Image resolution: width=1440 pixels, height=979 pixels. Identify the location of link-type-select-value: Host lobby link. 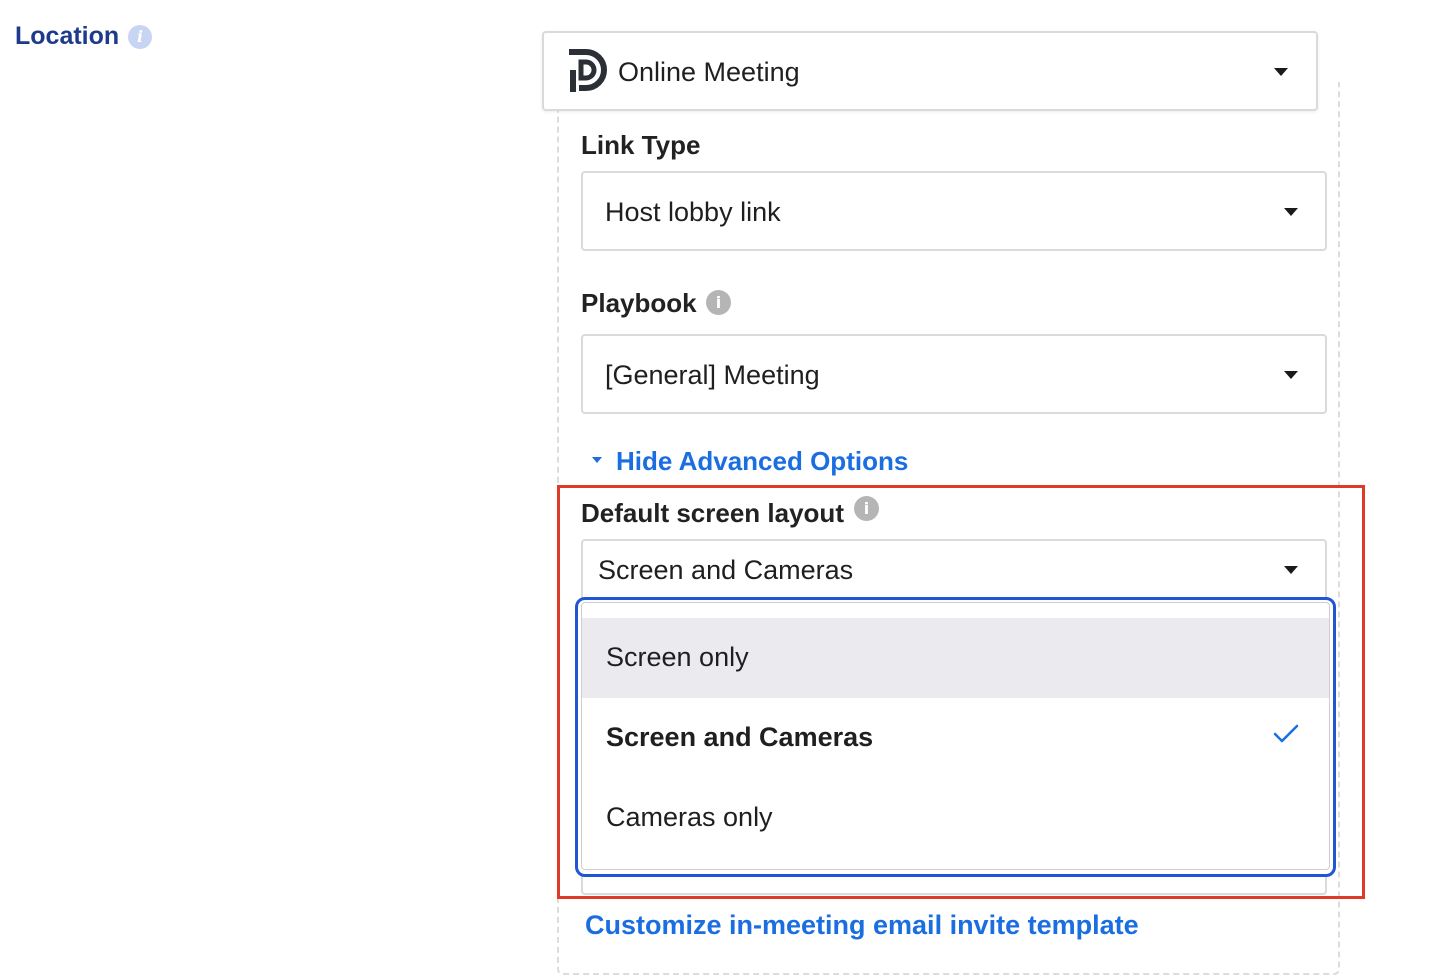
(693, 212).